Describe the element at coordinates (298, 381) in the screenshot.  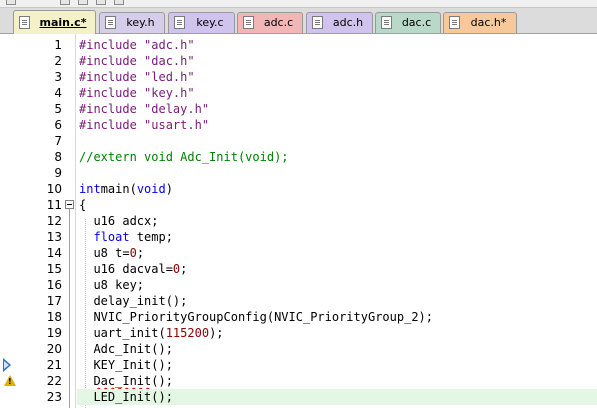
I see `code-line: 22 Dac_Init();` at that location.